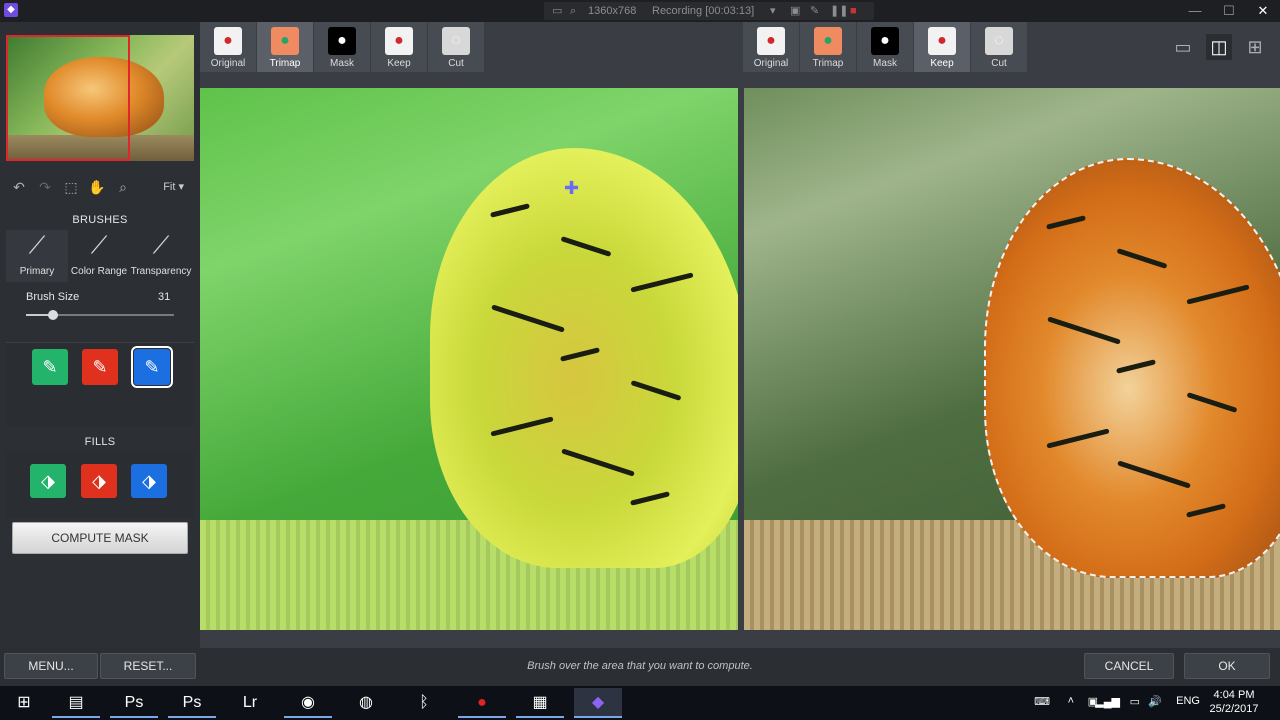 This screenshot has width=1280, height=720. What do you see at coordinates (161, 256) in the screenshot?
I see `brush-transparency: ⟋ Transparency` at bounding box center [161, 256].